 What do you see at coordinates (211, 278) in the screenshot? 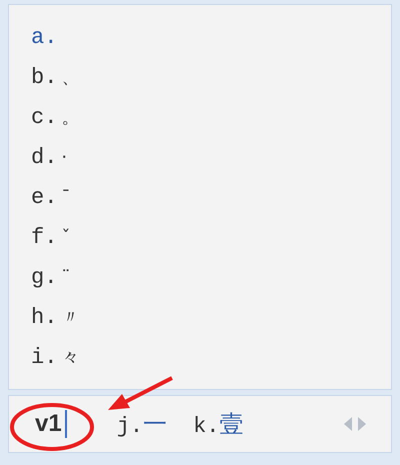
I see `candidate-item: g. ¨` at bounding box center [211, 278].